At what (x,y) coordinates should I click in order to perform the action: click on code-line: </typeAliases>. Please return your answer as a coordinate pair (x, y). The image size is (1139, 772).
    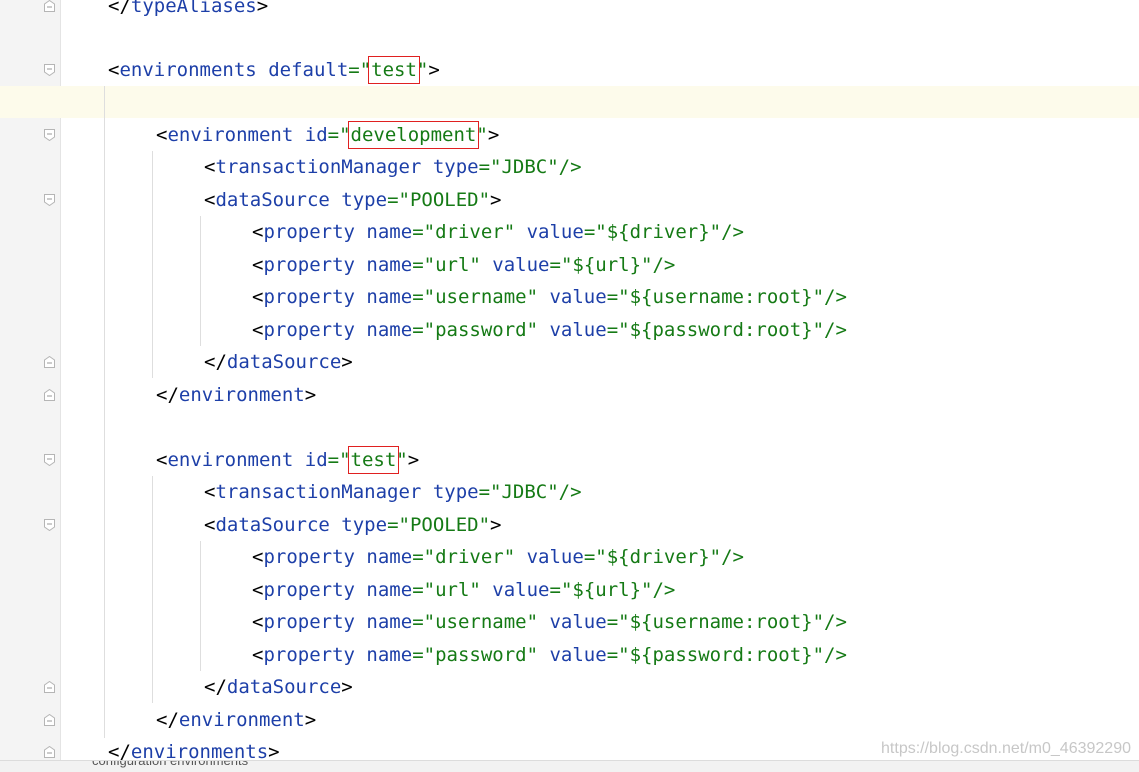
    Looking at the image, I should click on (188, 11).